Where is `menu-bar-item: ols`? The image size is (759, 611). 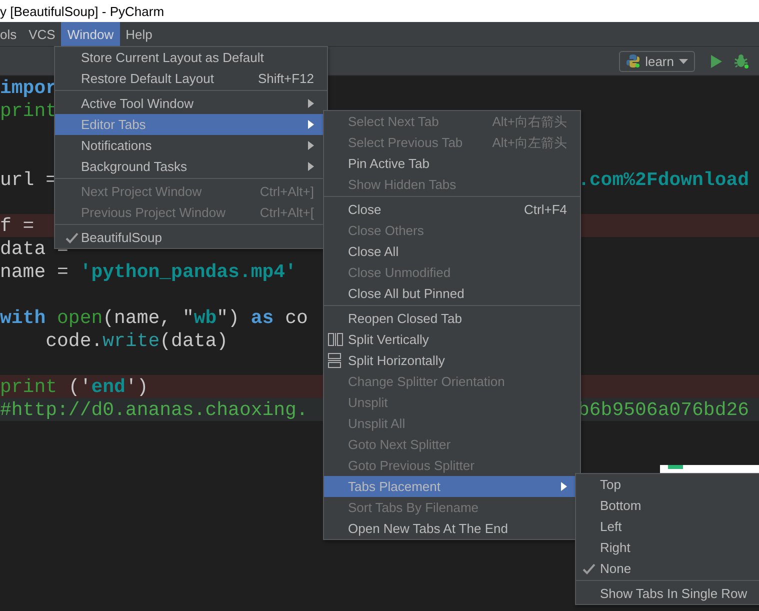 menu-bar-item: ols is located at coordinates (11, 34).